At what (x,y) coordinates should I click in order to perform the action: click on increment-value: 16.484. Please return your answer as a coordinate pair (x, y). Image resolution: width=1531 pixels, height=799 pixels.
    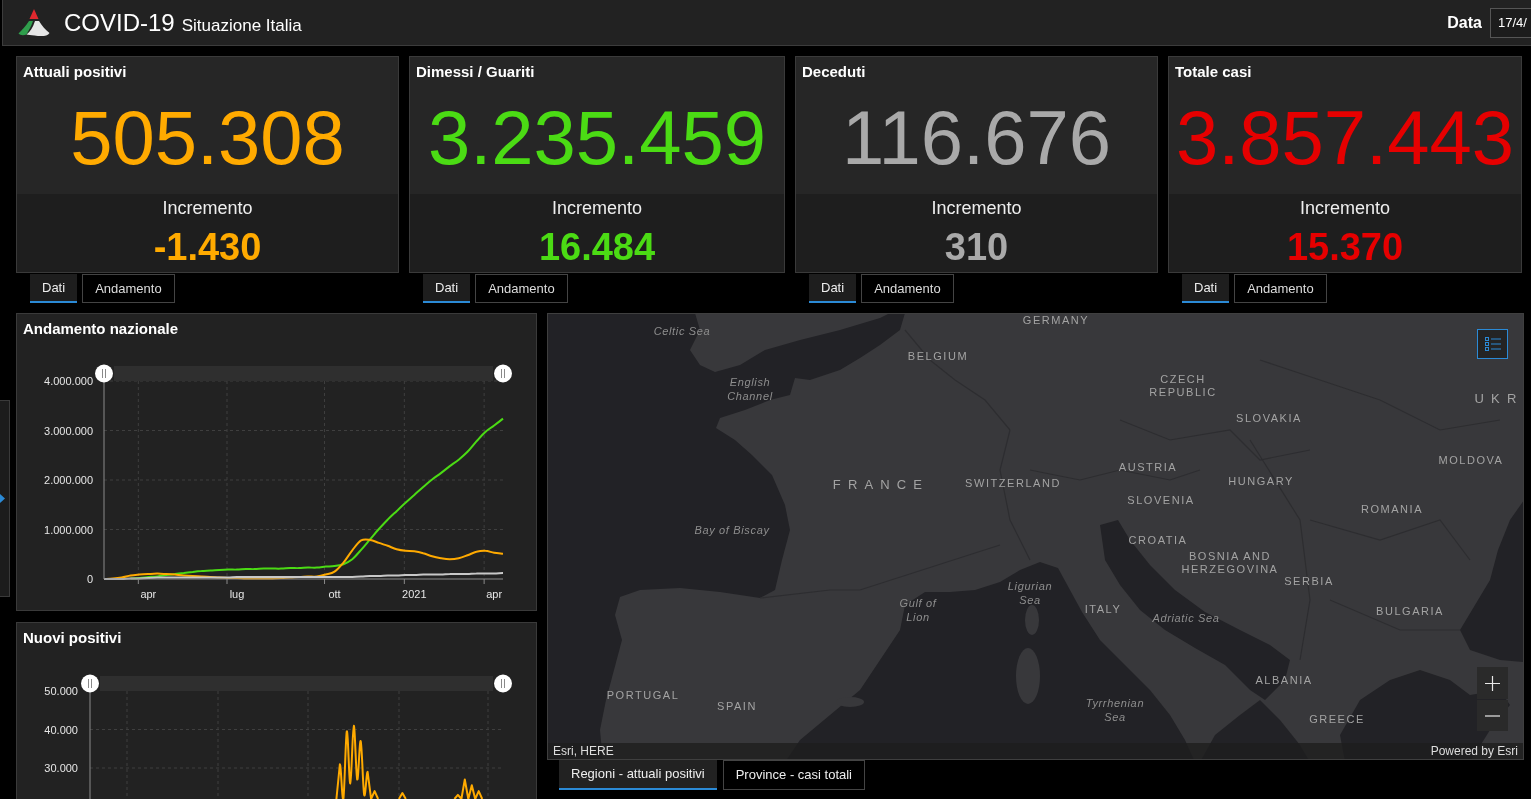
    Looking at the image, I should click on (597, 247).